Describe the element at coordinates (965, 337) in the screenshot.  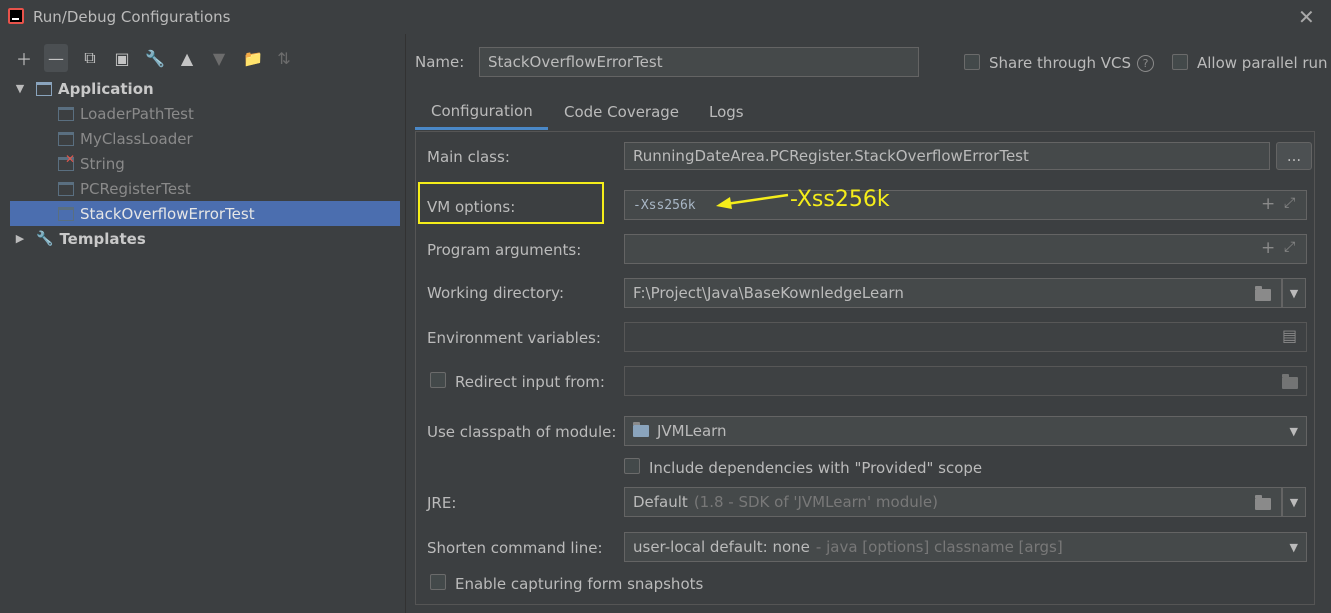
I see `env-vars-input` at that location.